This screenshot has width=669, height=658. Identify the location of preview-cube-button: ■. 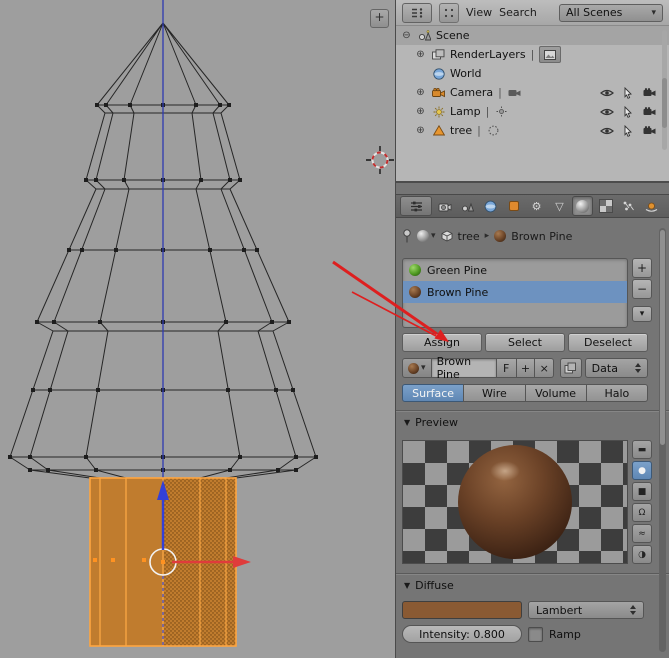
(642, 491).